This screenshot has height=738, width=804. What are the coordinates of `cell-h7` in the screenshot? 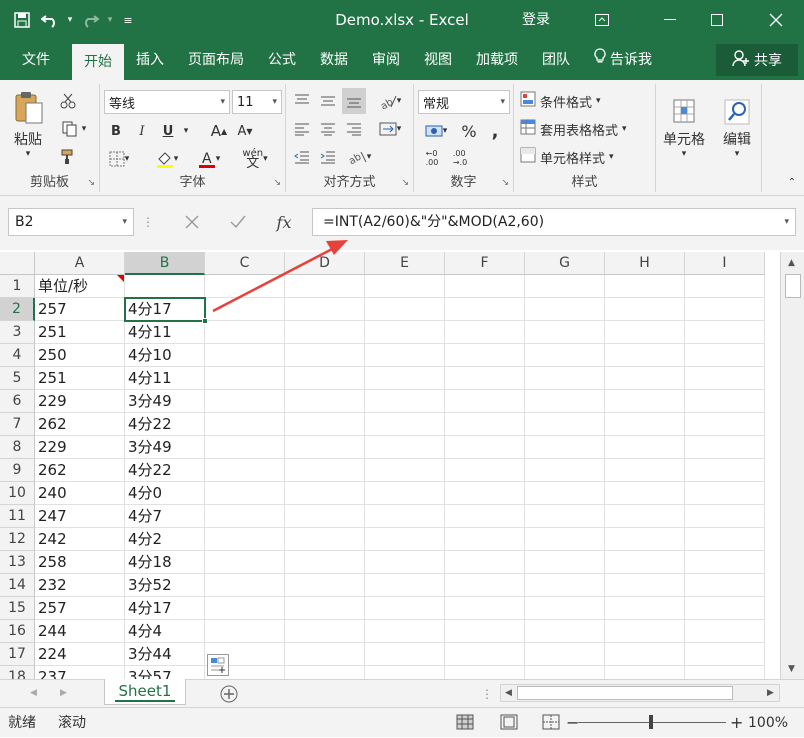 It's located at (645, 424).